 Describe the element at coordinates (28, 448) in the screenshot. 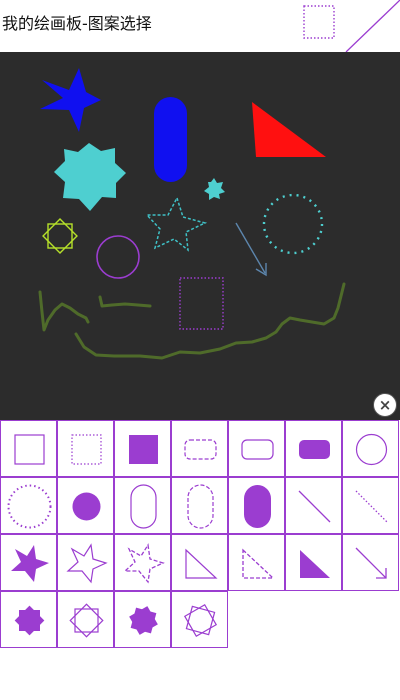

I see `palette-square-outline` at that location.